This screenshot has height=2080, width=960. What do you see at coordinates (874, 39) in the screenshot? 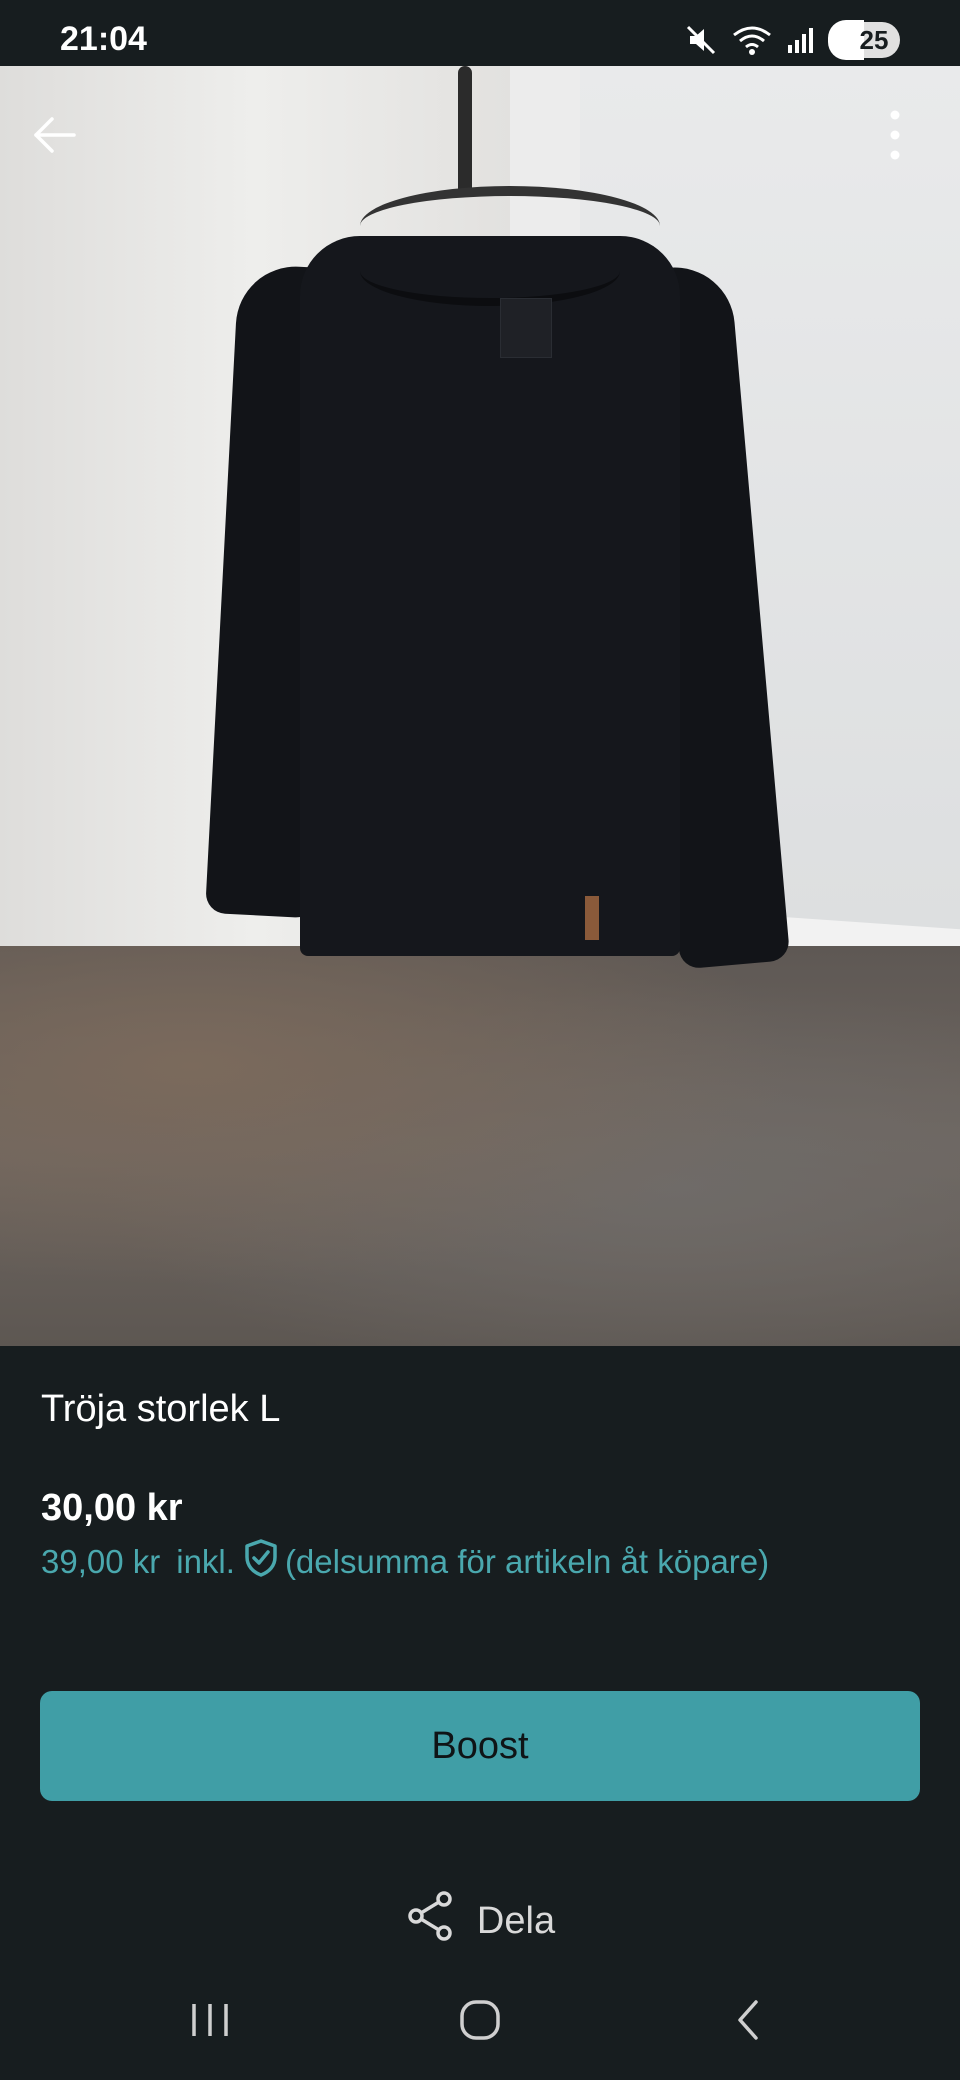
I see `battery-level: 25` at bounding box center [874, 39].